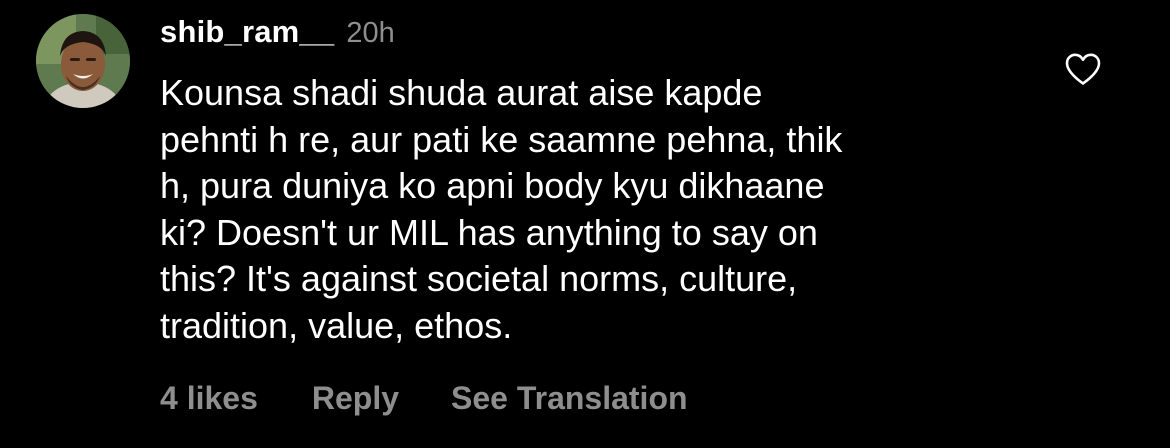 The height and width of the screenshot is (448, 1170). Describe the element at coordinates (336, 325) in the screenshot. I see `comment-text-line: tradition, value, ethos.` at that location.